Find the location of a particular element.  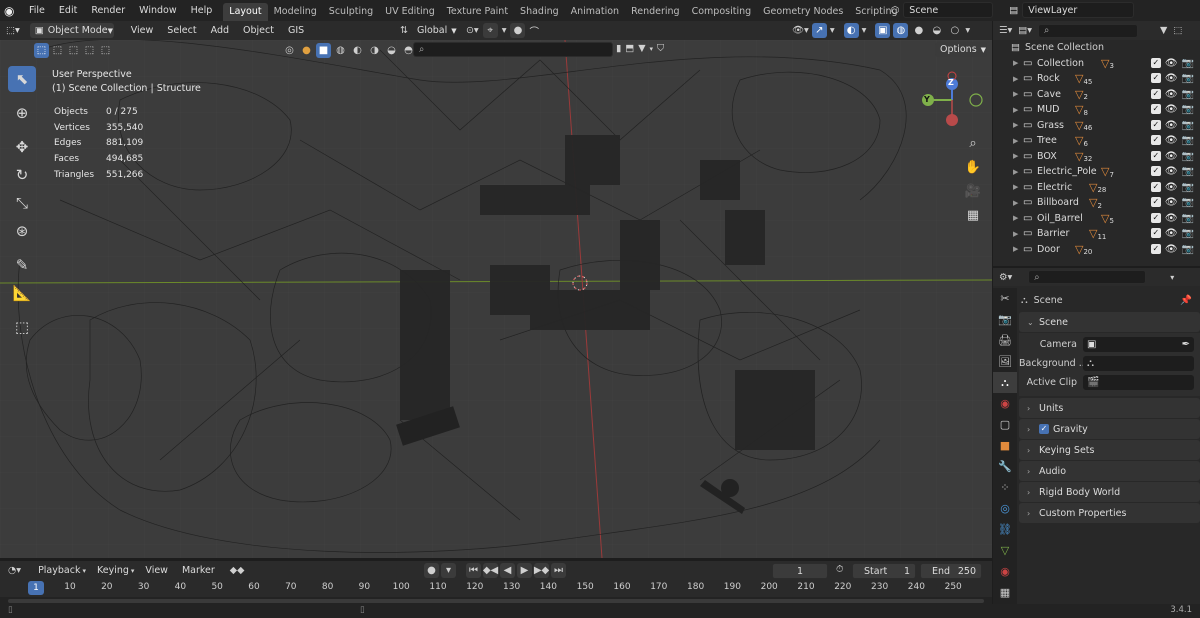

select-intersect-icon: ⬚ is located at coordinates (105, 50).